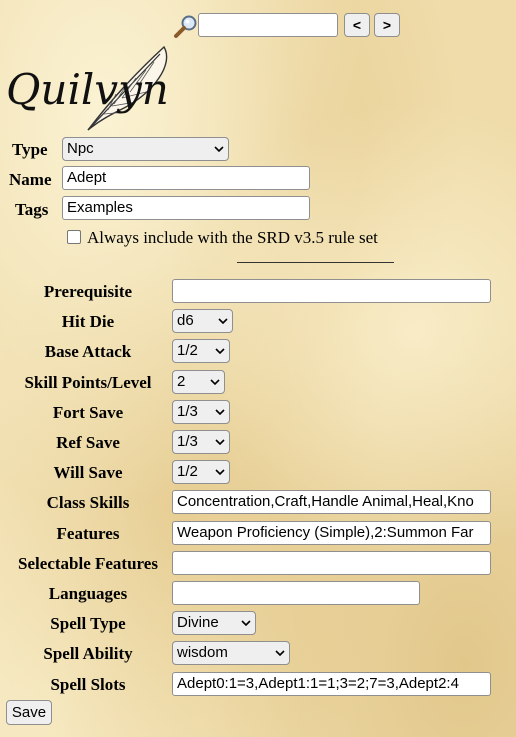 The image size is (516, 737). What do you see at coordinates (387, 25) in the screenshot?
I see `next-button: >` at bounding box center [387, 25].